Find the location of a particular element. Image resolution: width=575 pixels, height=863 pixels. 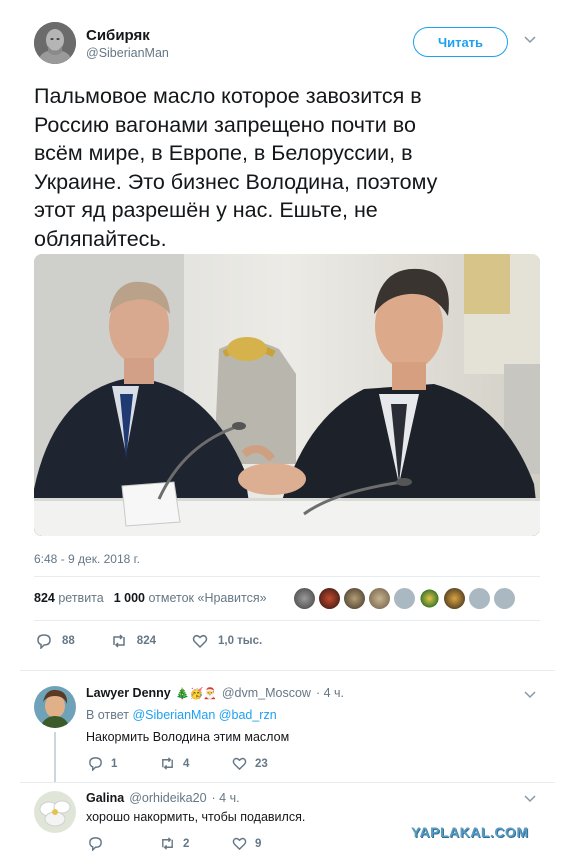

tweet-stats: 824 ретвита 1 000 отметок «Нравится» is located at coordinates (150, 598).